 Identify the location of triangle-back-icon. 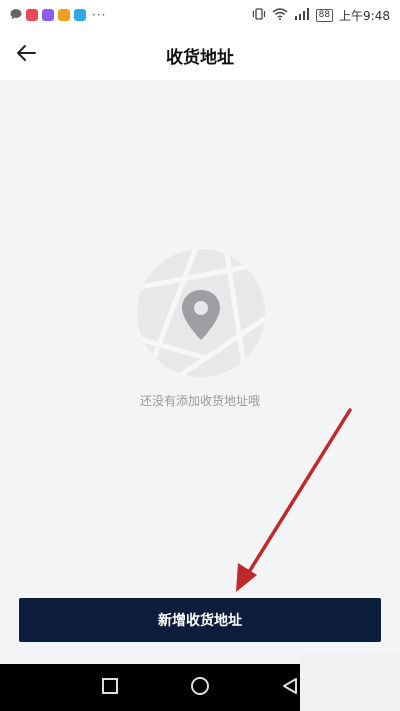
(290, 688).